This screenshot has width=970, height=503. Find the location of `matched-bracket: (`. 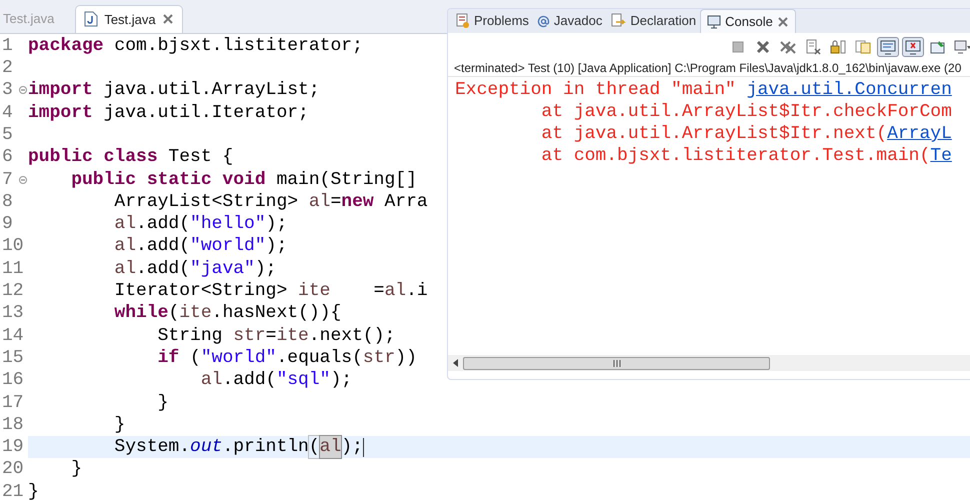

matched-bracket: ( is located at coordinates (314, 447).